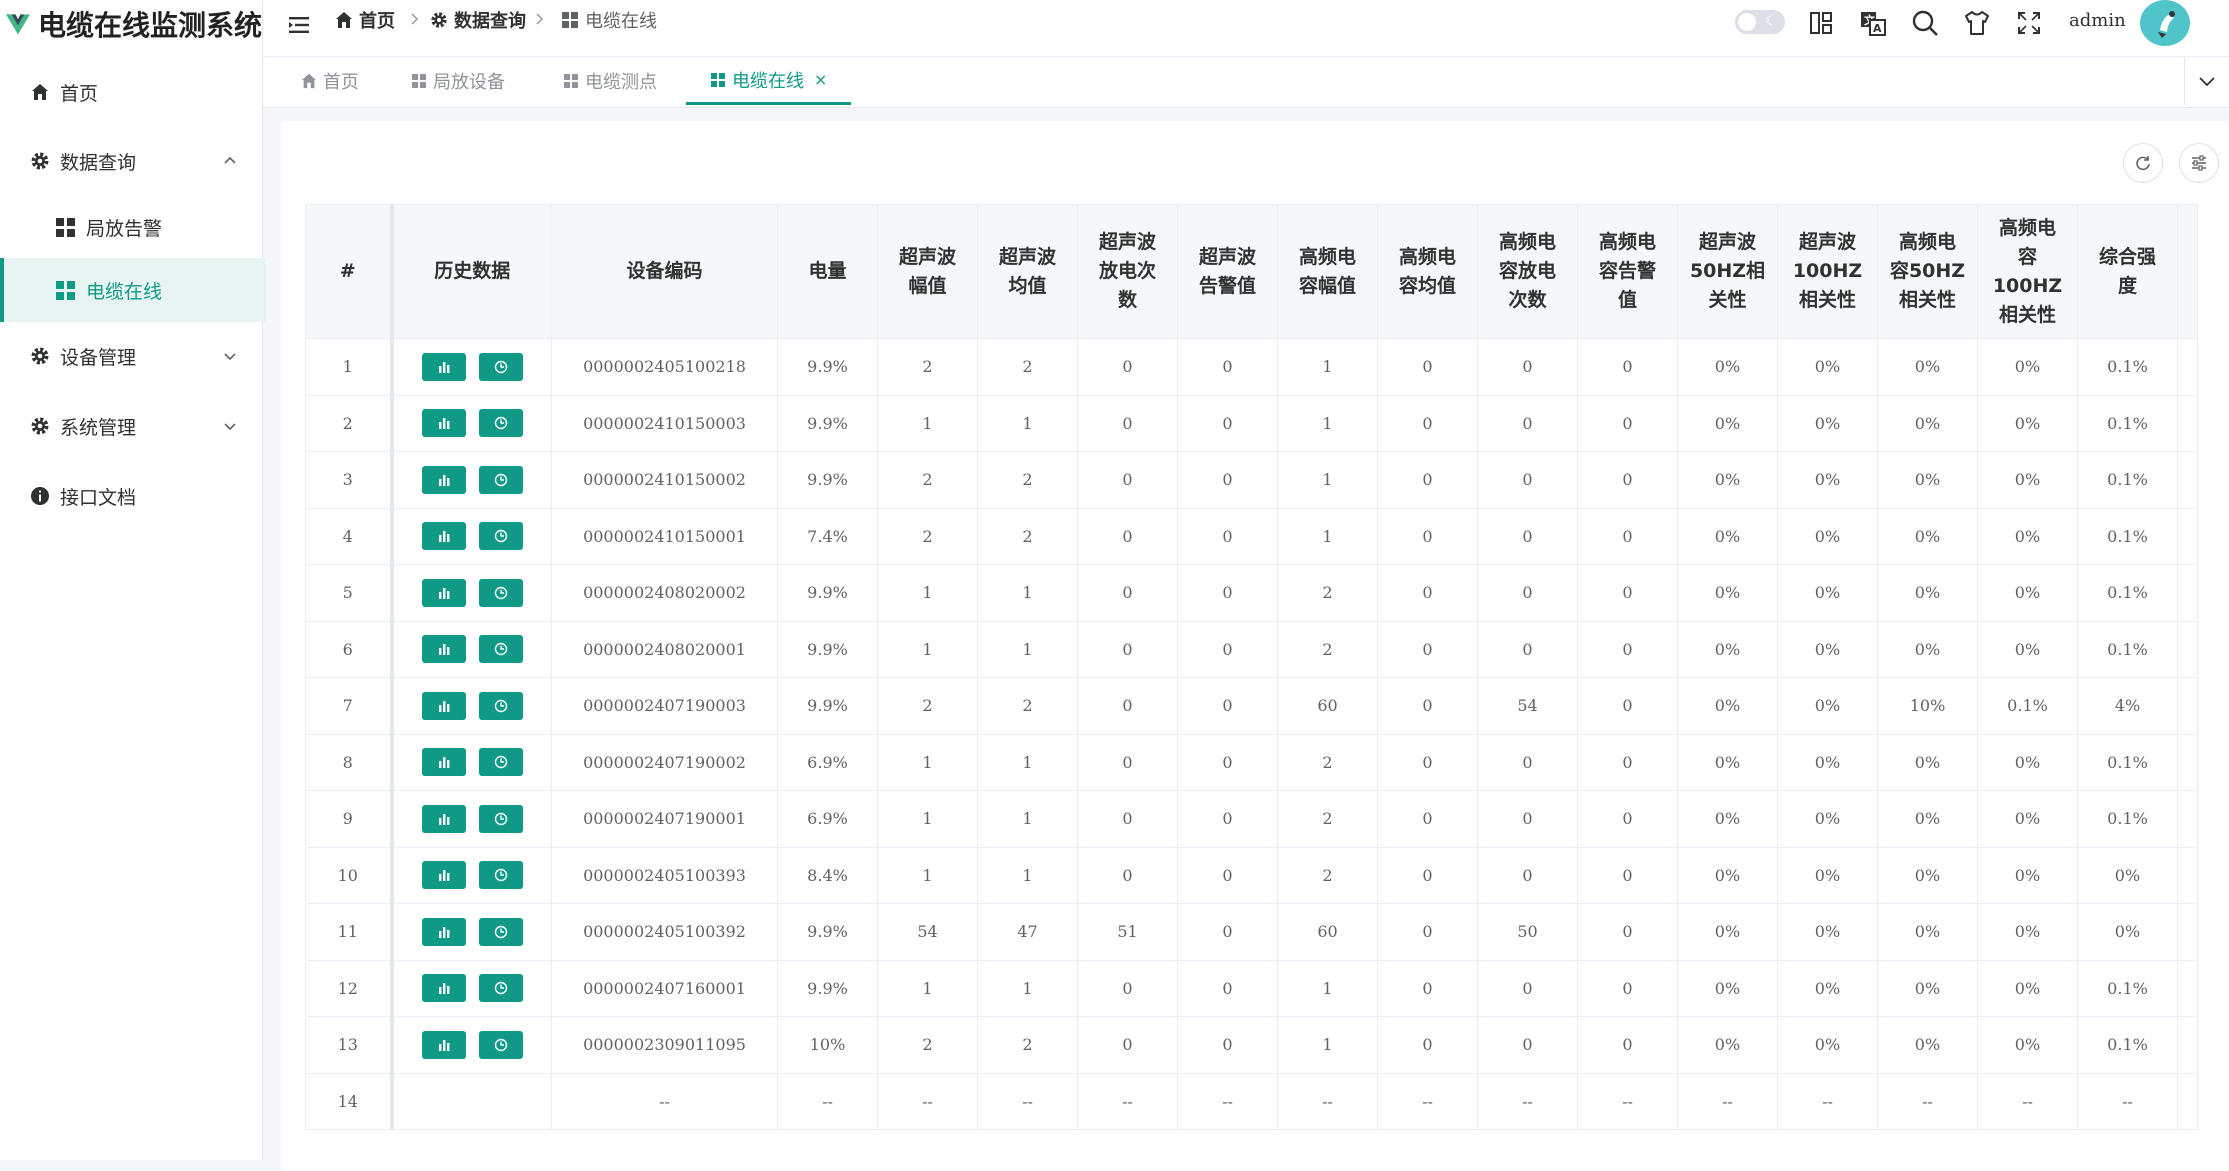  I want to click on column-header: 历史数据, so click(471, 271).